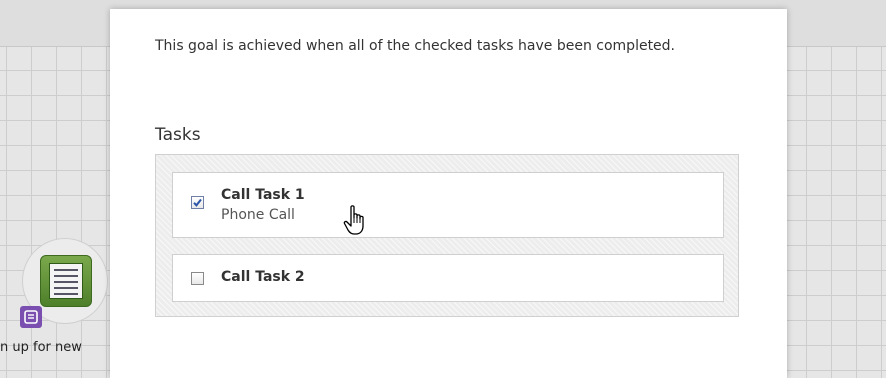  I want to click on task-name: Call Task 2, so click(263, 277).